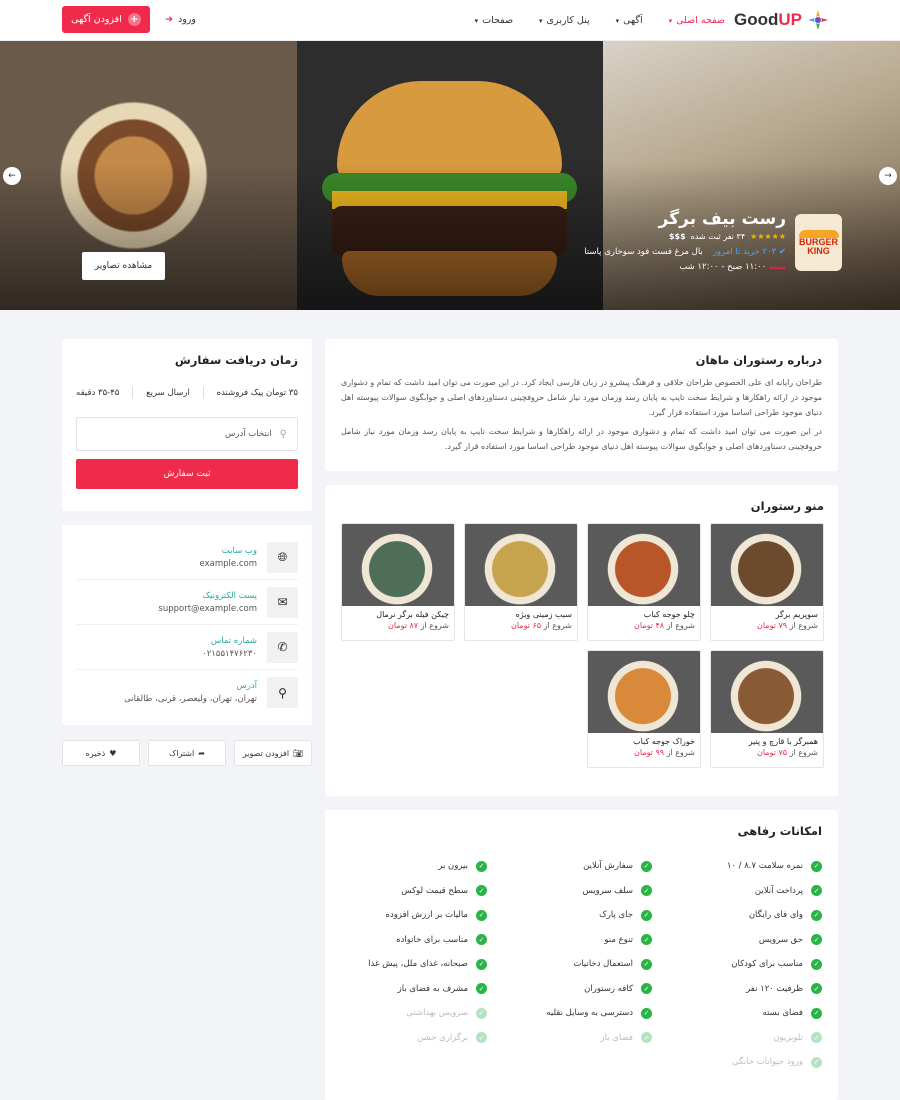 The image size is (900, 1100). I want to click on opening-hours: بسته ۱۱:۰۰ صبح - ۱۲:۰۰ شب, so click(626, 267).